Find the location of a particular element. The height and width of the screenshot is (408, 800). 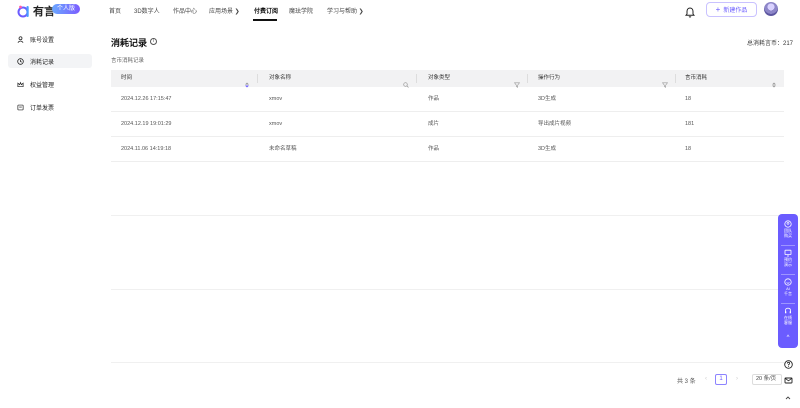

nav-works-center: 作品中心 is located at coordinates (185, 10).